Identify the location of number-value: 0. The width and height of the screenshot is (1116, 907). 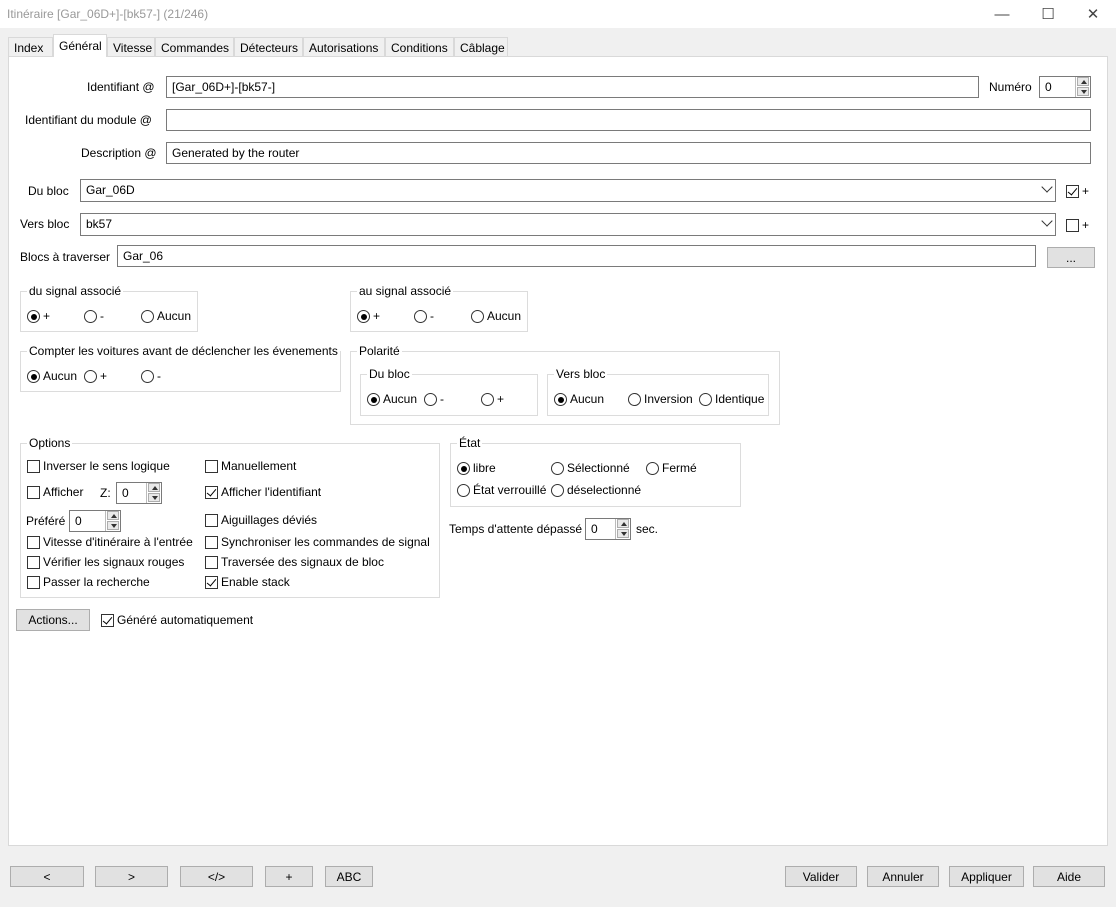
(1048, 87).